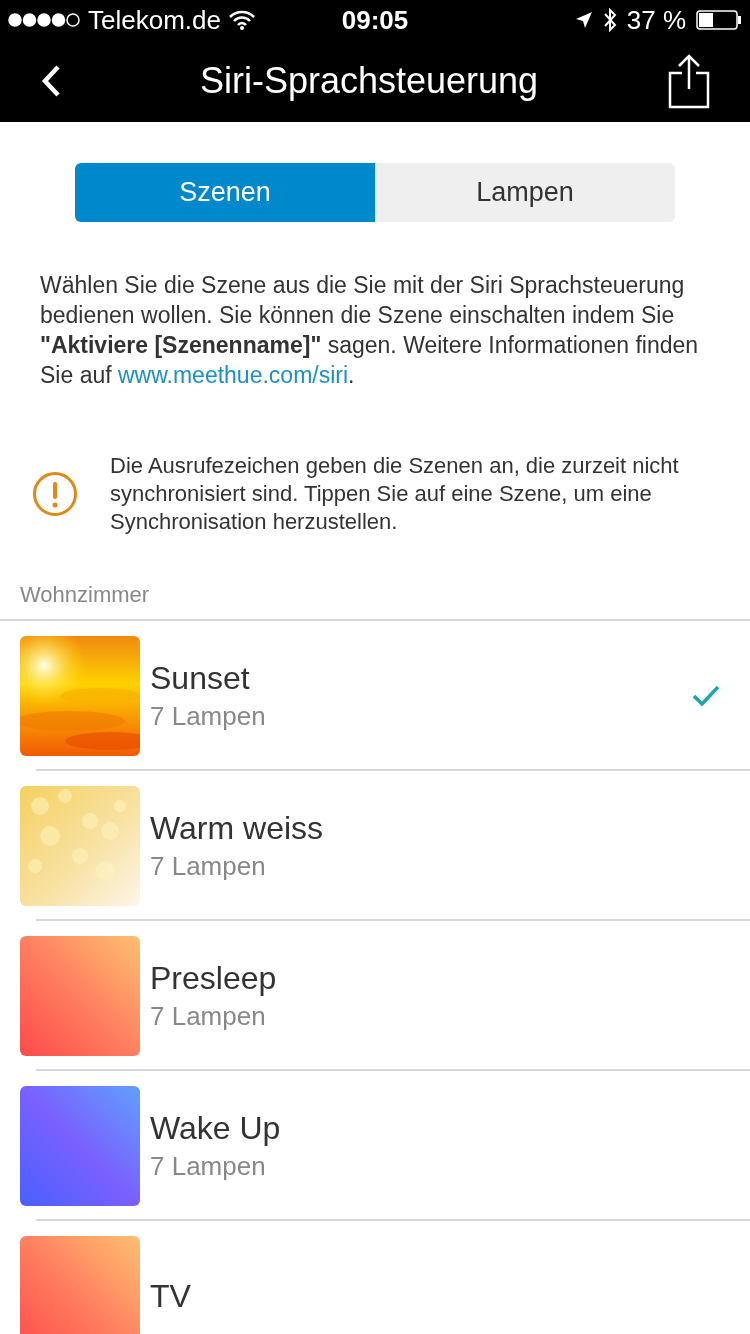 The height and width of the screenshot is (1334, 750). I want to click on location-icon, so click(583, 20).